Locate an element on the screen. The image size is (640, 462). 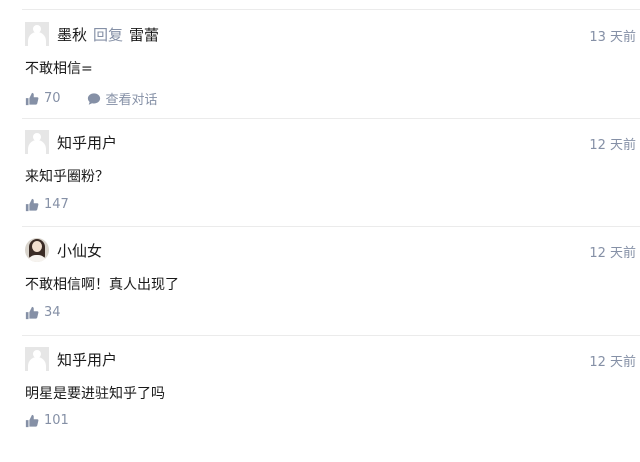
comment-actions: 70 查看对话 is located at coordinates (91, 98).